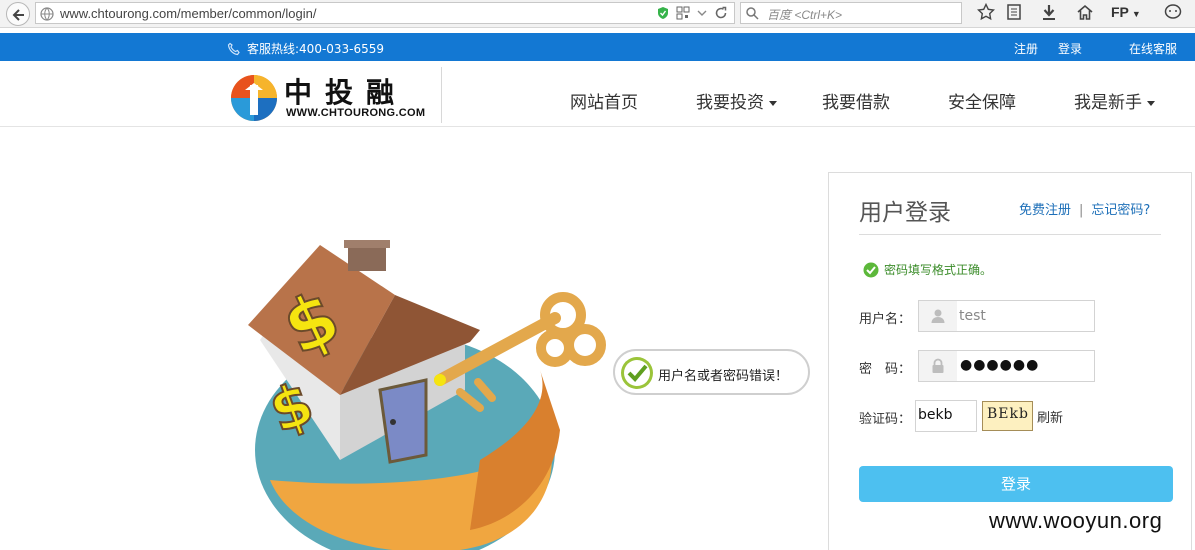 The image size is (1195, 550). What do you see at coordinates (1173, 14) in the screenshot?
I see `chat-icon` at bounding box center [1173, 14].